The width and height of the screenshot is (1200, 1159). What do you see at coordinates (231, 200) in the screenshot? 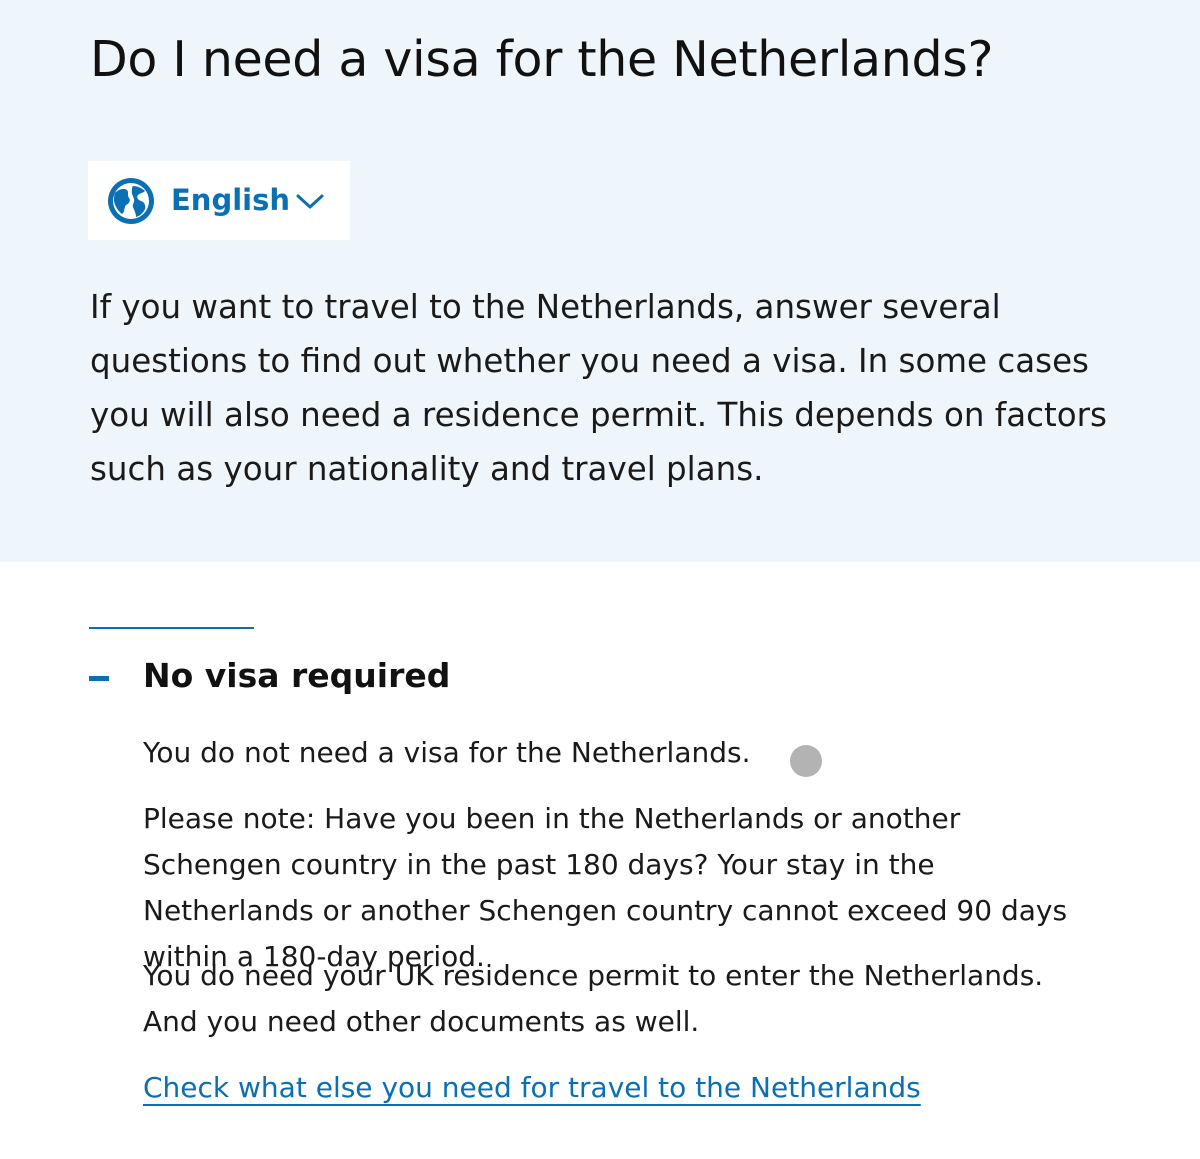
I see `language-label: English` at bounding box center [231, 200].